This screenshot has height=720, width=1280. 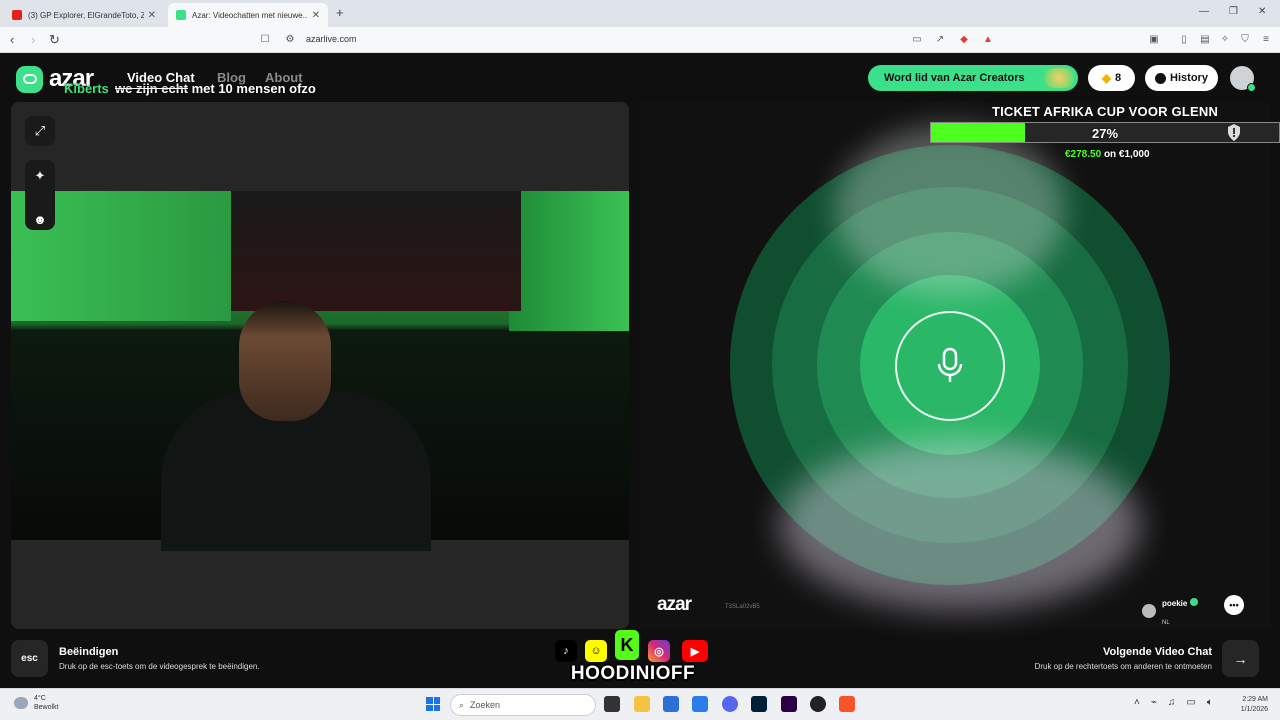 I want to click on streamer-handle: HOODINIOFF, so click(x=633, y=673).